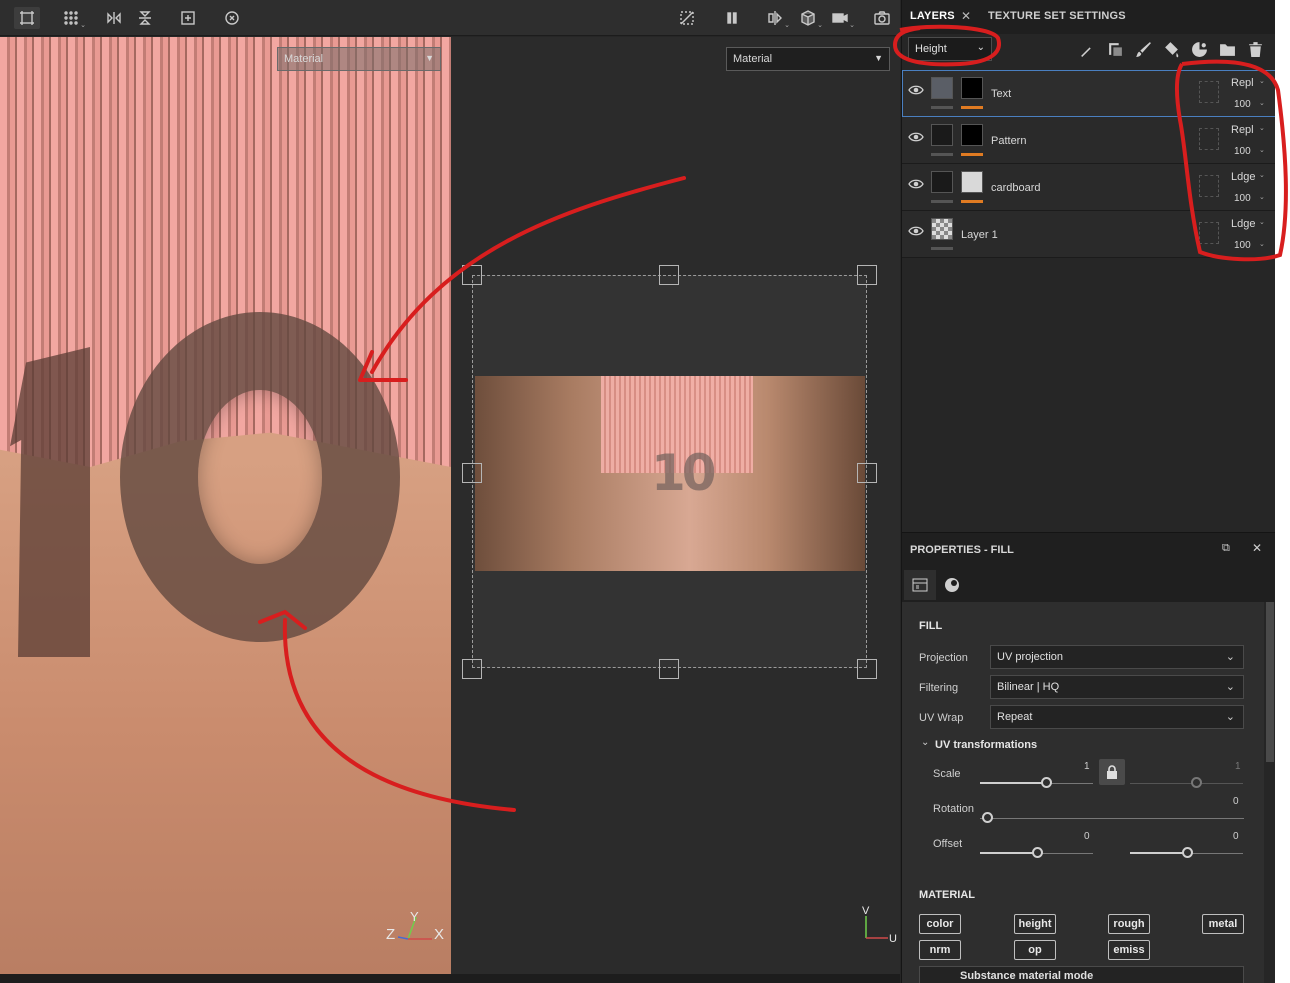  I want to click on scale-slider-1-knob, so click(1046, 782).